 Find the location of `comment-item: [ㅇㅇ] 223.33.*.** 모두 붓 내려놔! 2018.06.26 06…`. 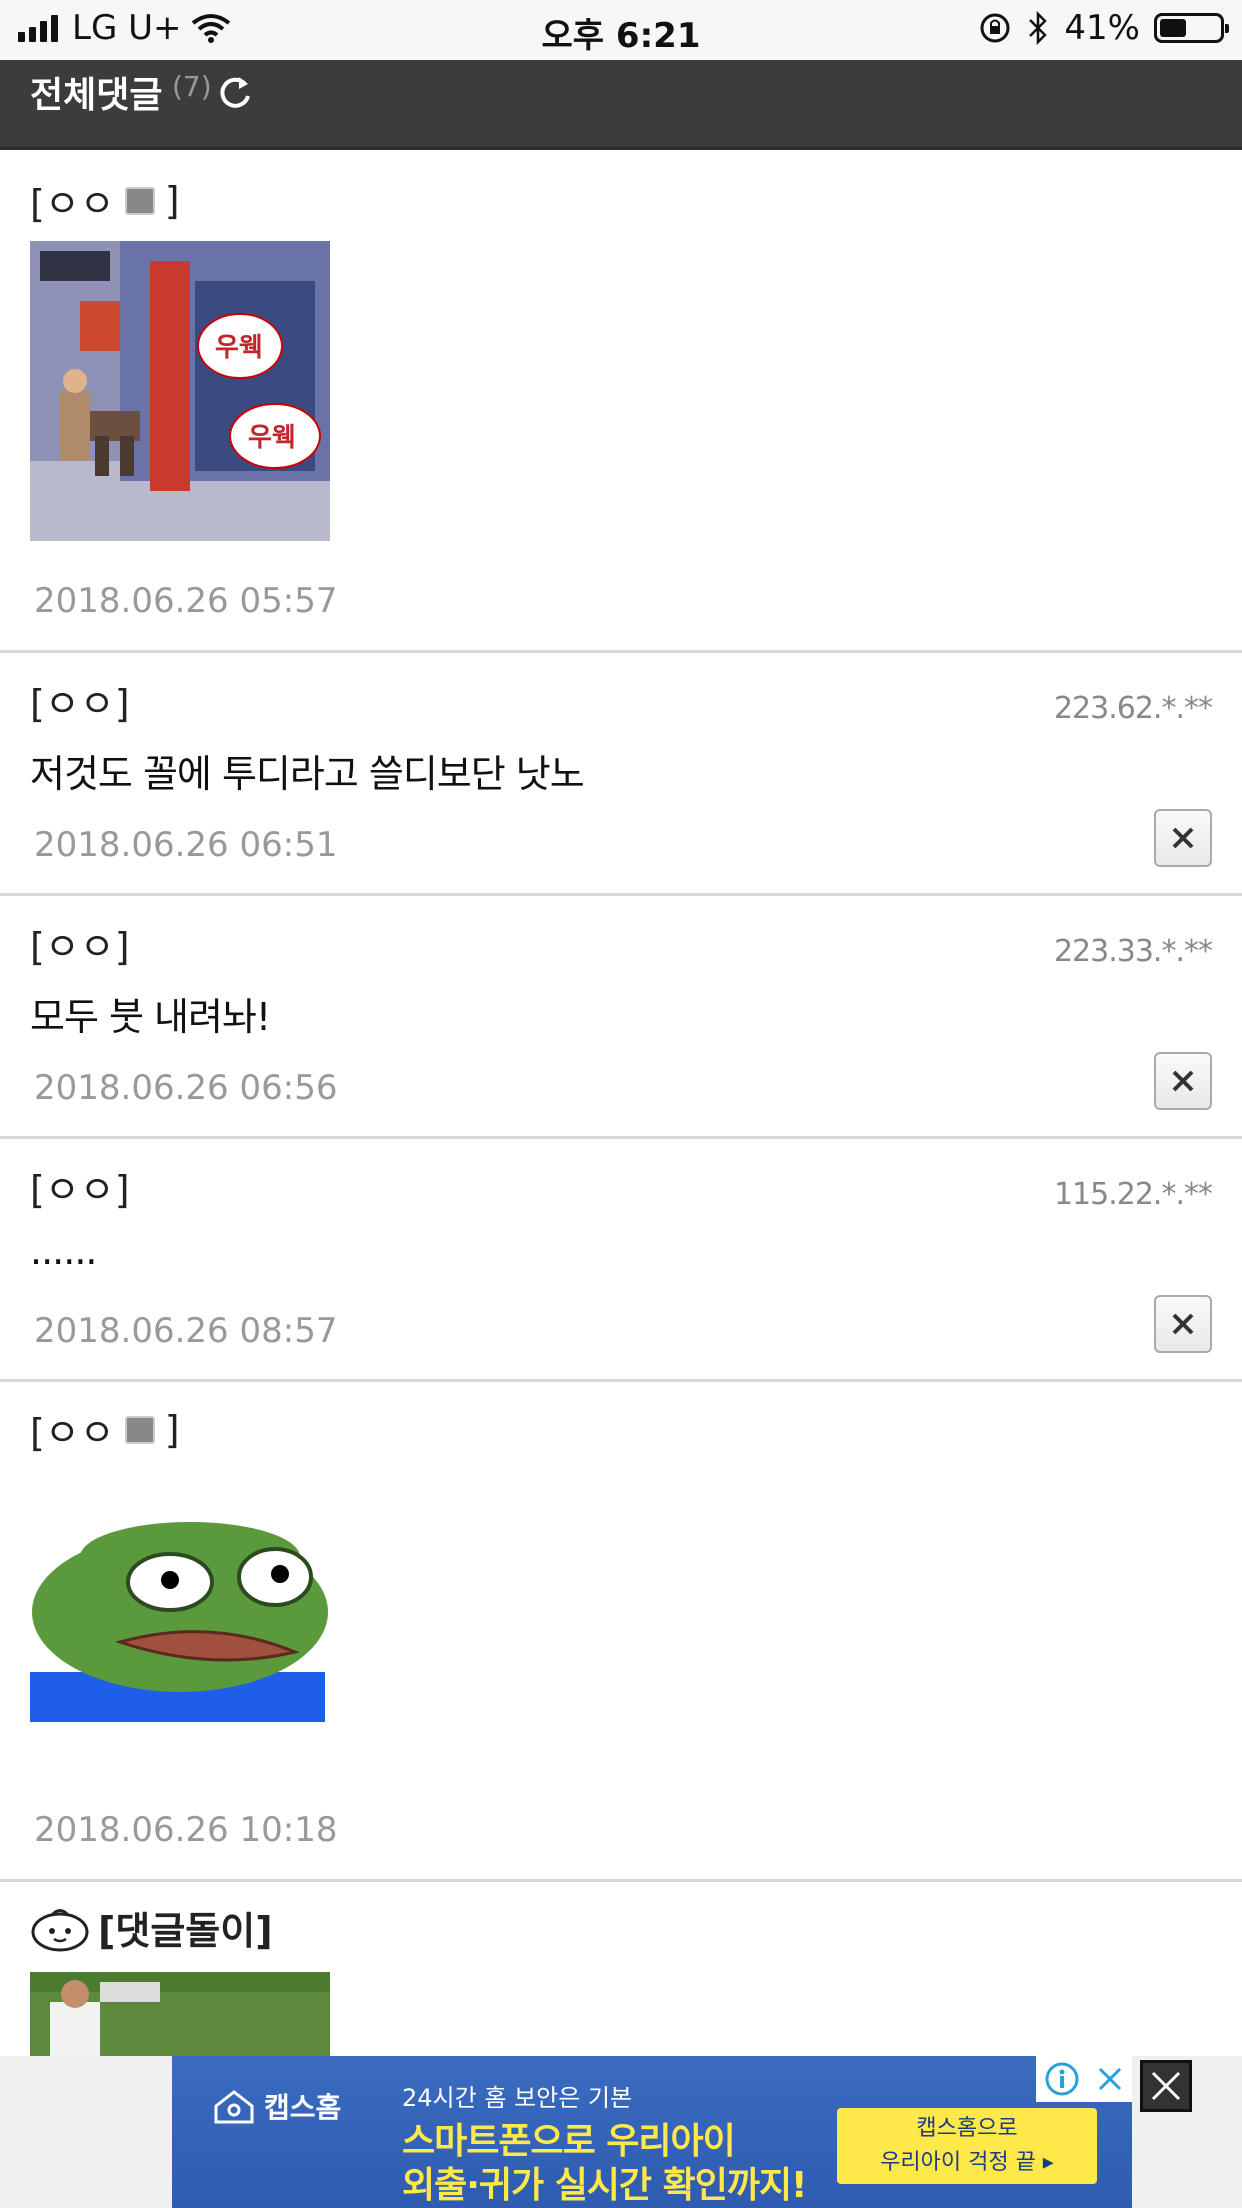

comment-item: [ㅇㅇ] 223.33.*.** 모두 붓 내려놔! 2018.06.26 06… is located at coordinates (621, 1017).